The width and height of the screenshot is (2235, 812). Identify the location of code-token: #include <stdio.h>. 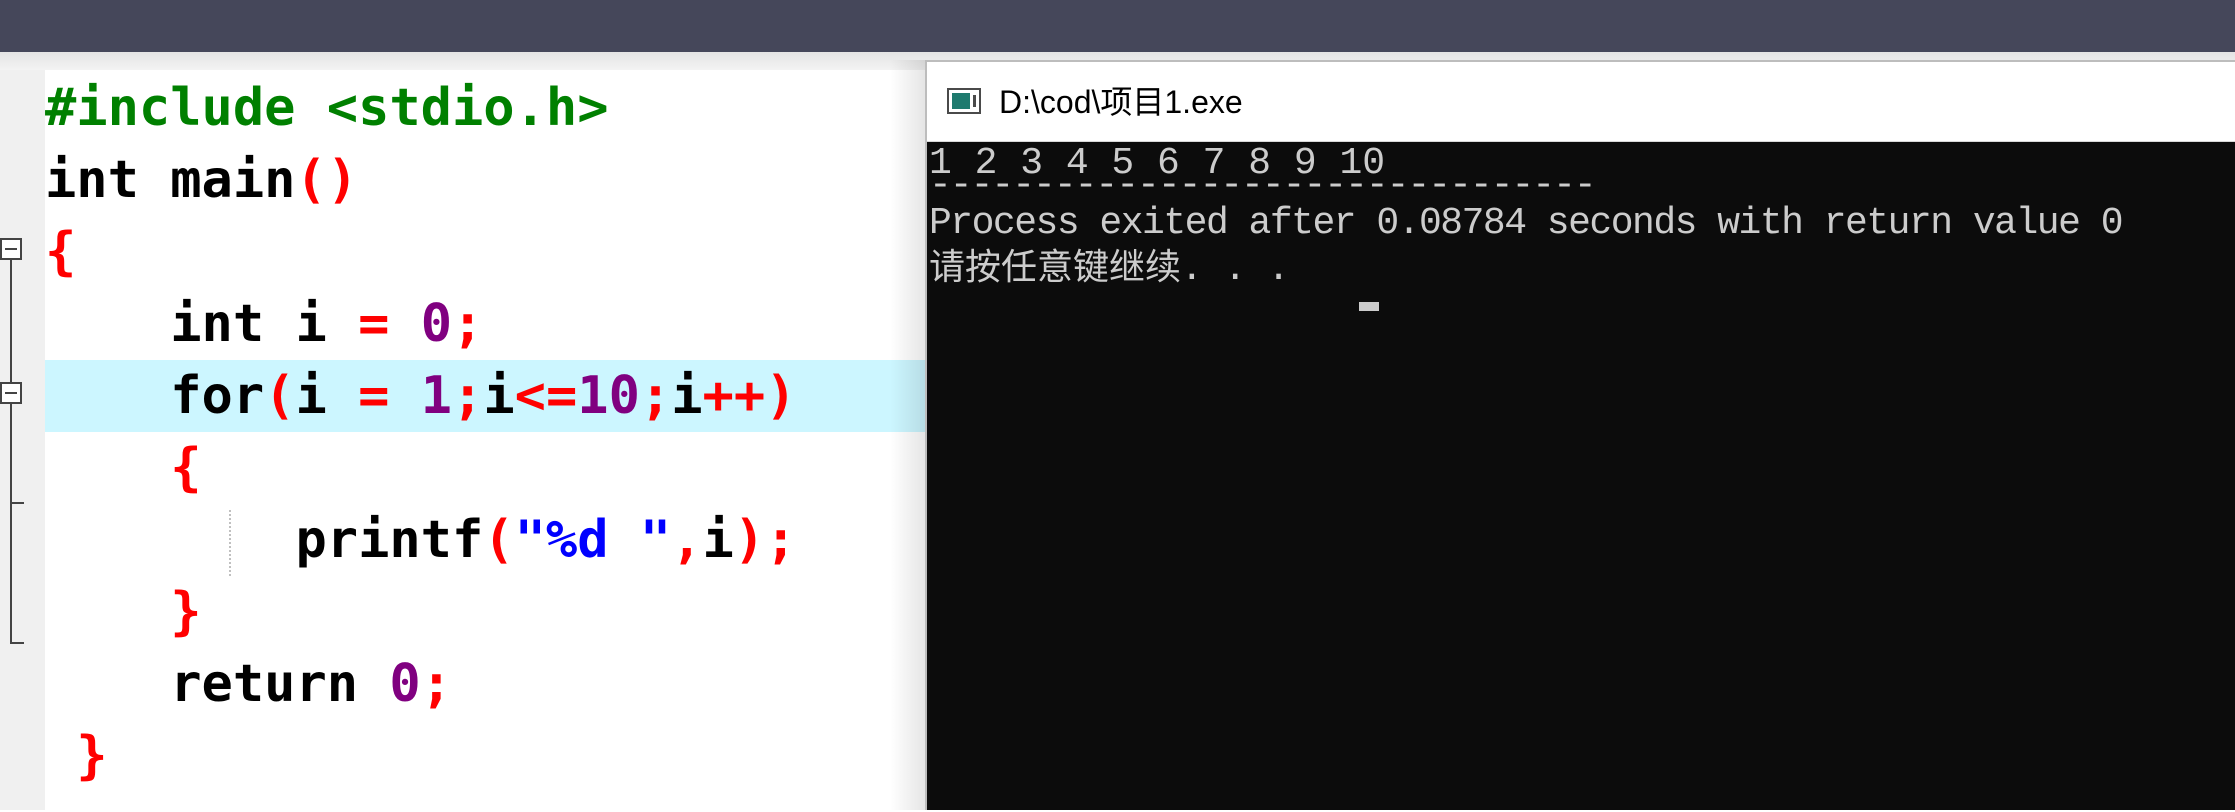
(327, 108).